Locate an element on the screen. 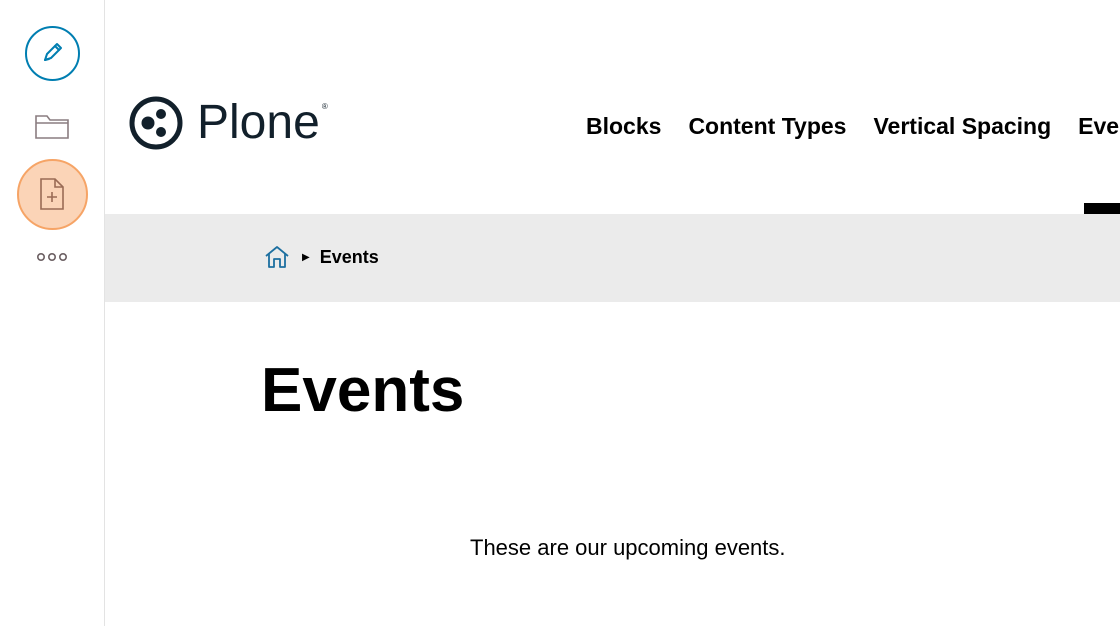 Image resolution: width=1120 pixels, height=626 pixels. home-icon is located at coordinates (277, 257).